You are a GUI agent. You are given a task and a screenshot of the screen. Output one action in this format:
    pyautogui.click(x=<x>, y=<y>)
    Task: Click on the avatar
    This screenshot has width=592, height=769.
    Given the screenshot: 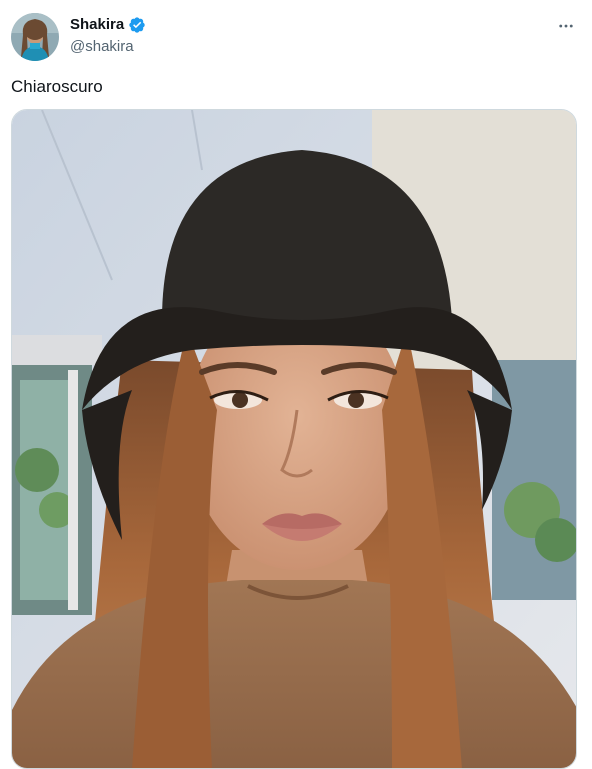 What is the action you would take?
    pyautogui.click(x=35, y=37)
    